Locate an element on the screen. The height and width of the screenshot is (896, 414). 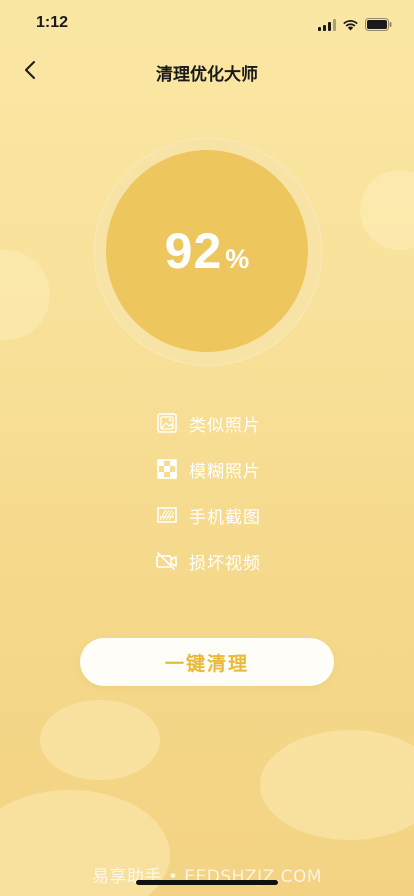
video-off-icon is located at coordinates (167, 561).